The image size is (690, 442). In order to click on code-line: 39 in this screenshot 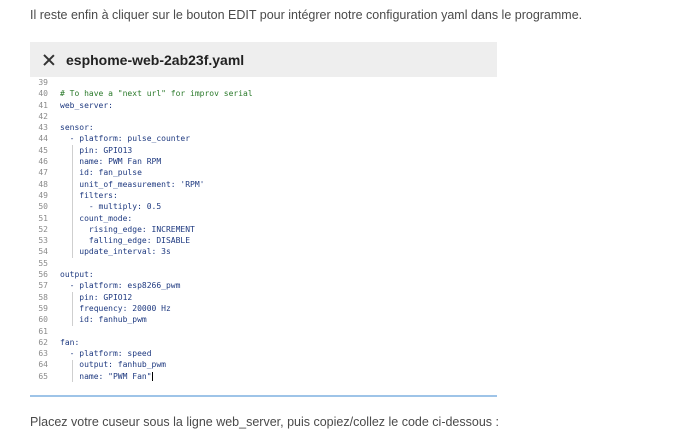, I will do `click(263, 82)`.